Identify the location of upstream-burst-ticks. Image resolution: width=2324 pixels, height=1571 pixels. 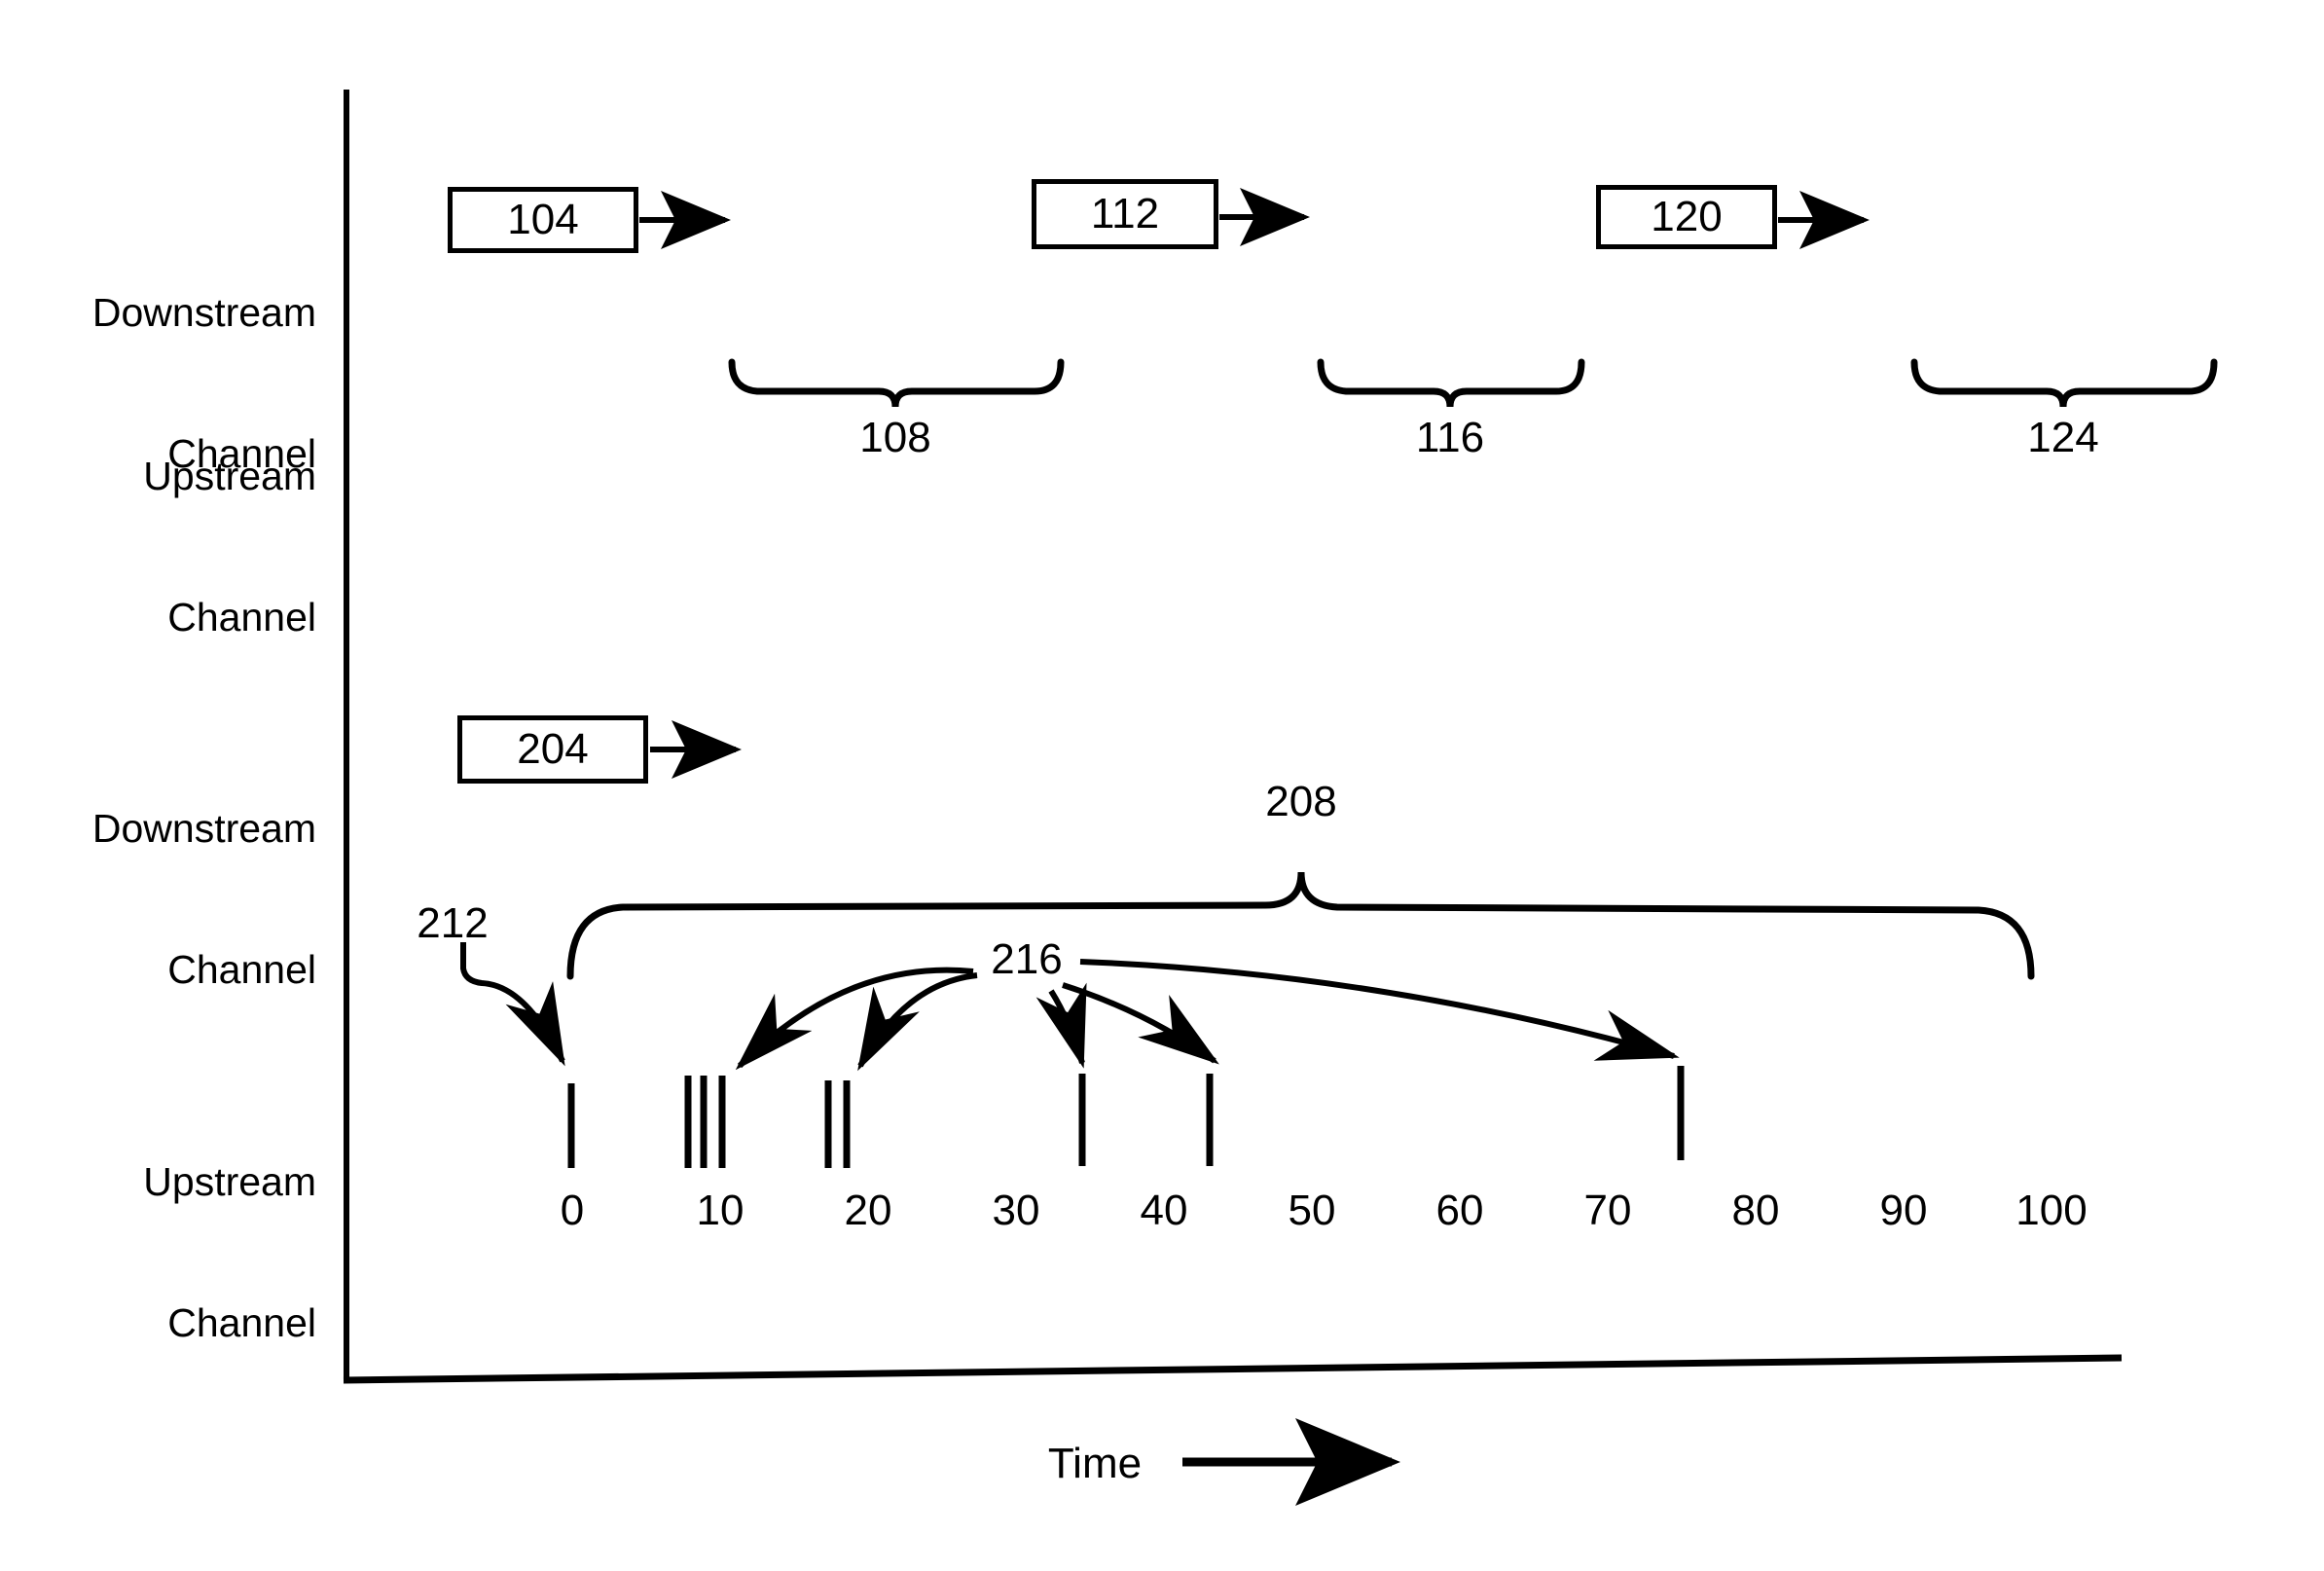
(1126, 1117).